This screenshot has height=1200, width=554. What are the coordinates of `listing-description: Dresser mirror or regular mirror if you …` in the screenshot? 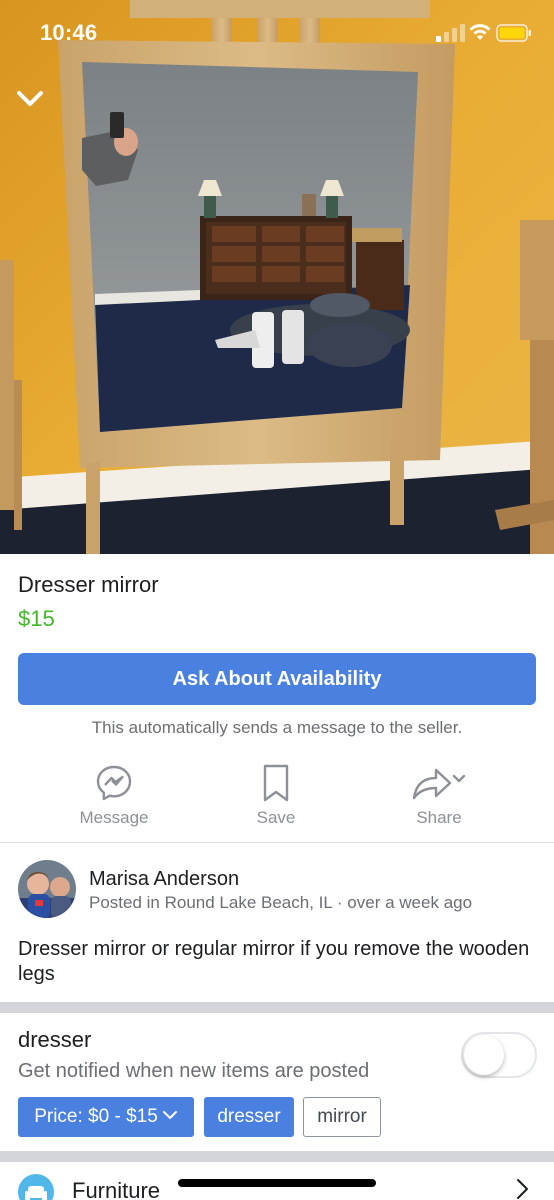 It's located at (274, 961).